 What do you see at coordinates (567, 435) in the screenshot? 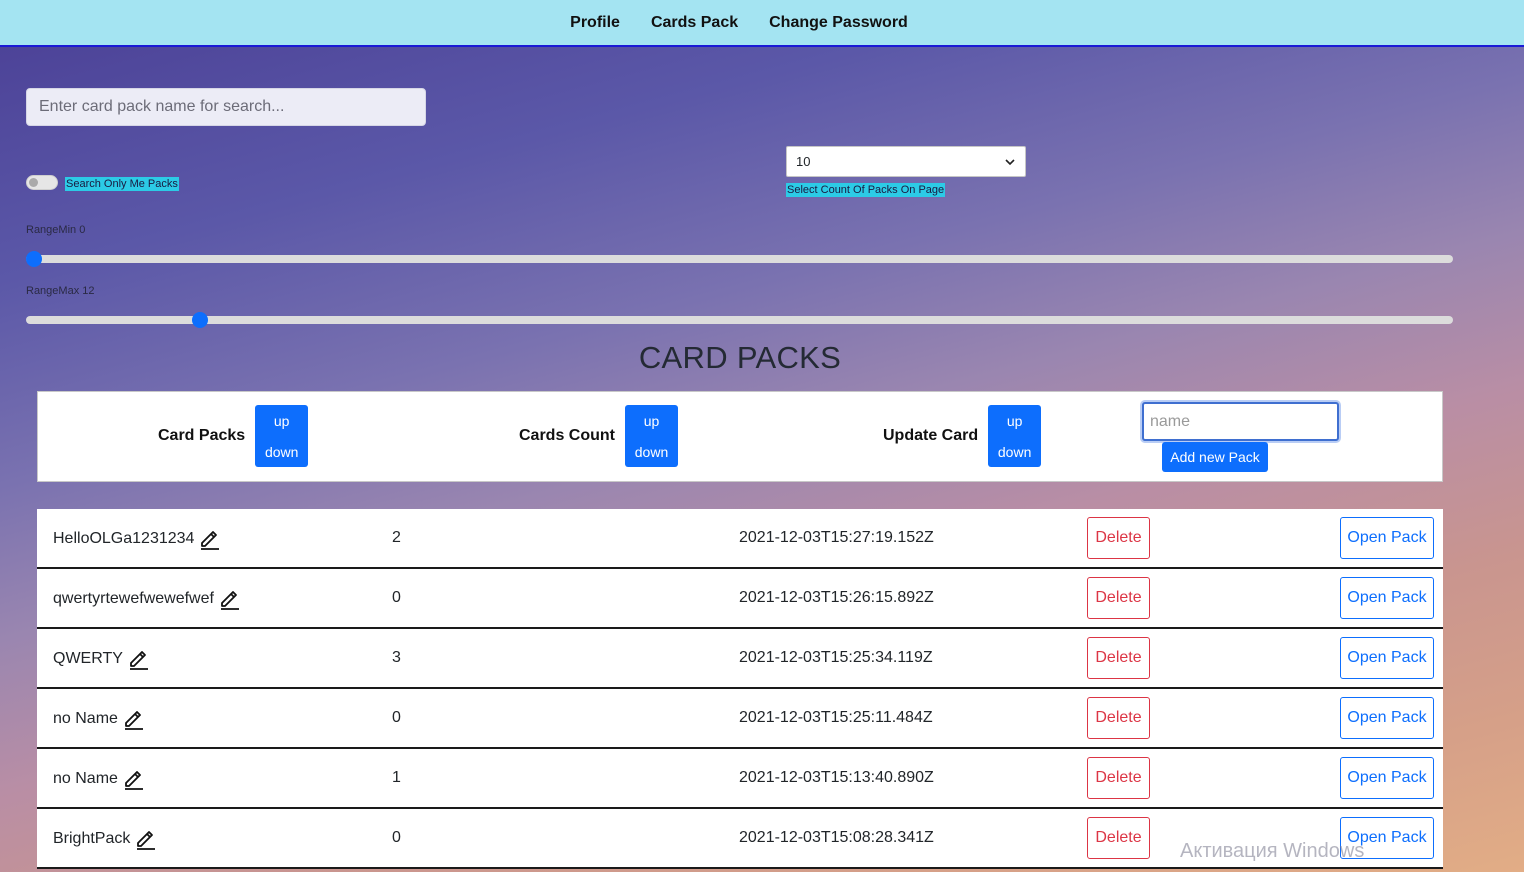
I see `col-cards-count-label: Cards Count` at bounding box center [567, 435].